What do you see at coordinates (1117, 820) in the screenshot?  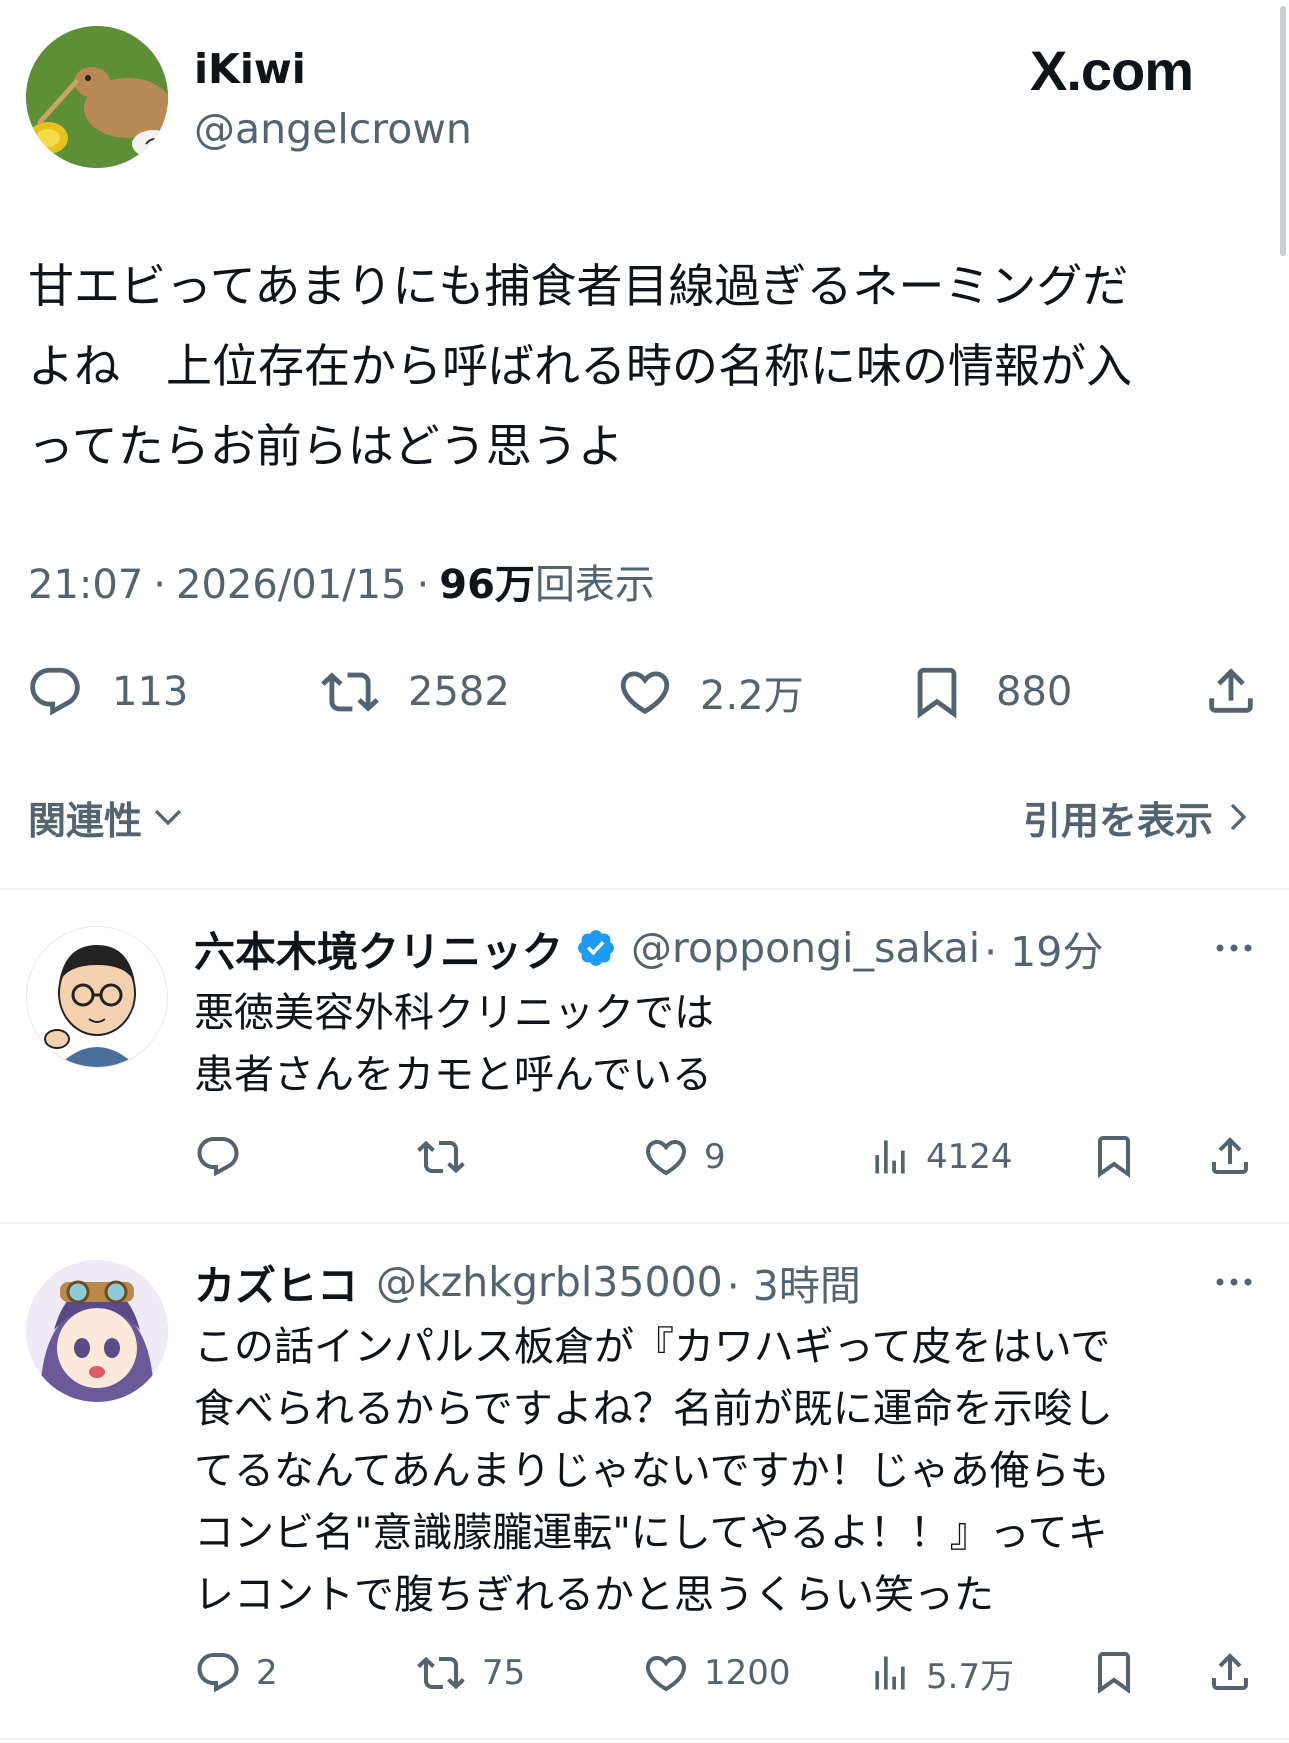 I see `view-quotes-label: 引用を表示` at bounding box center [1117, 820].